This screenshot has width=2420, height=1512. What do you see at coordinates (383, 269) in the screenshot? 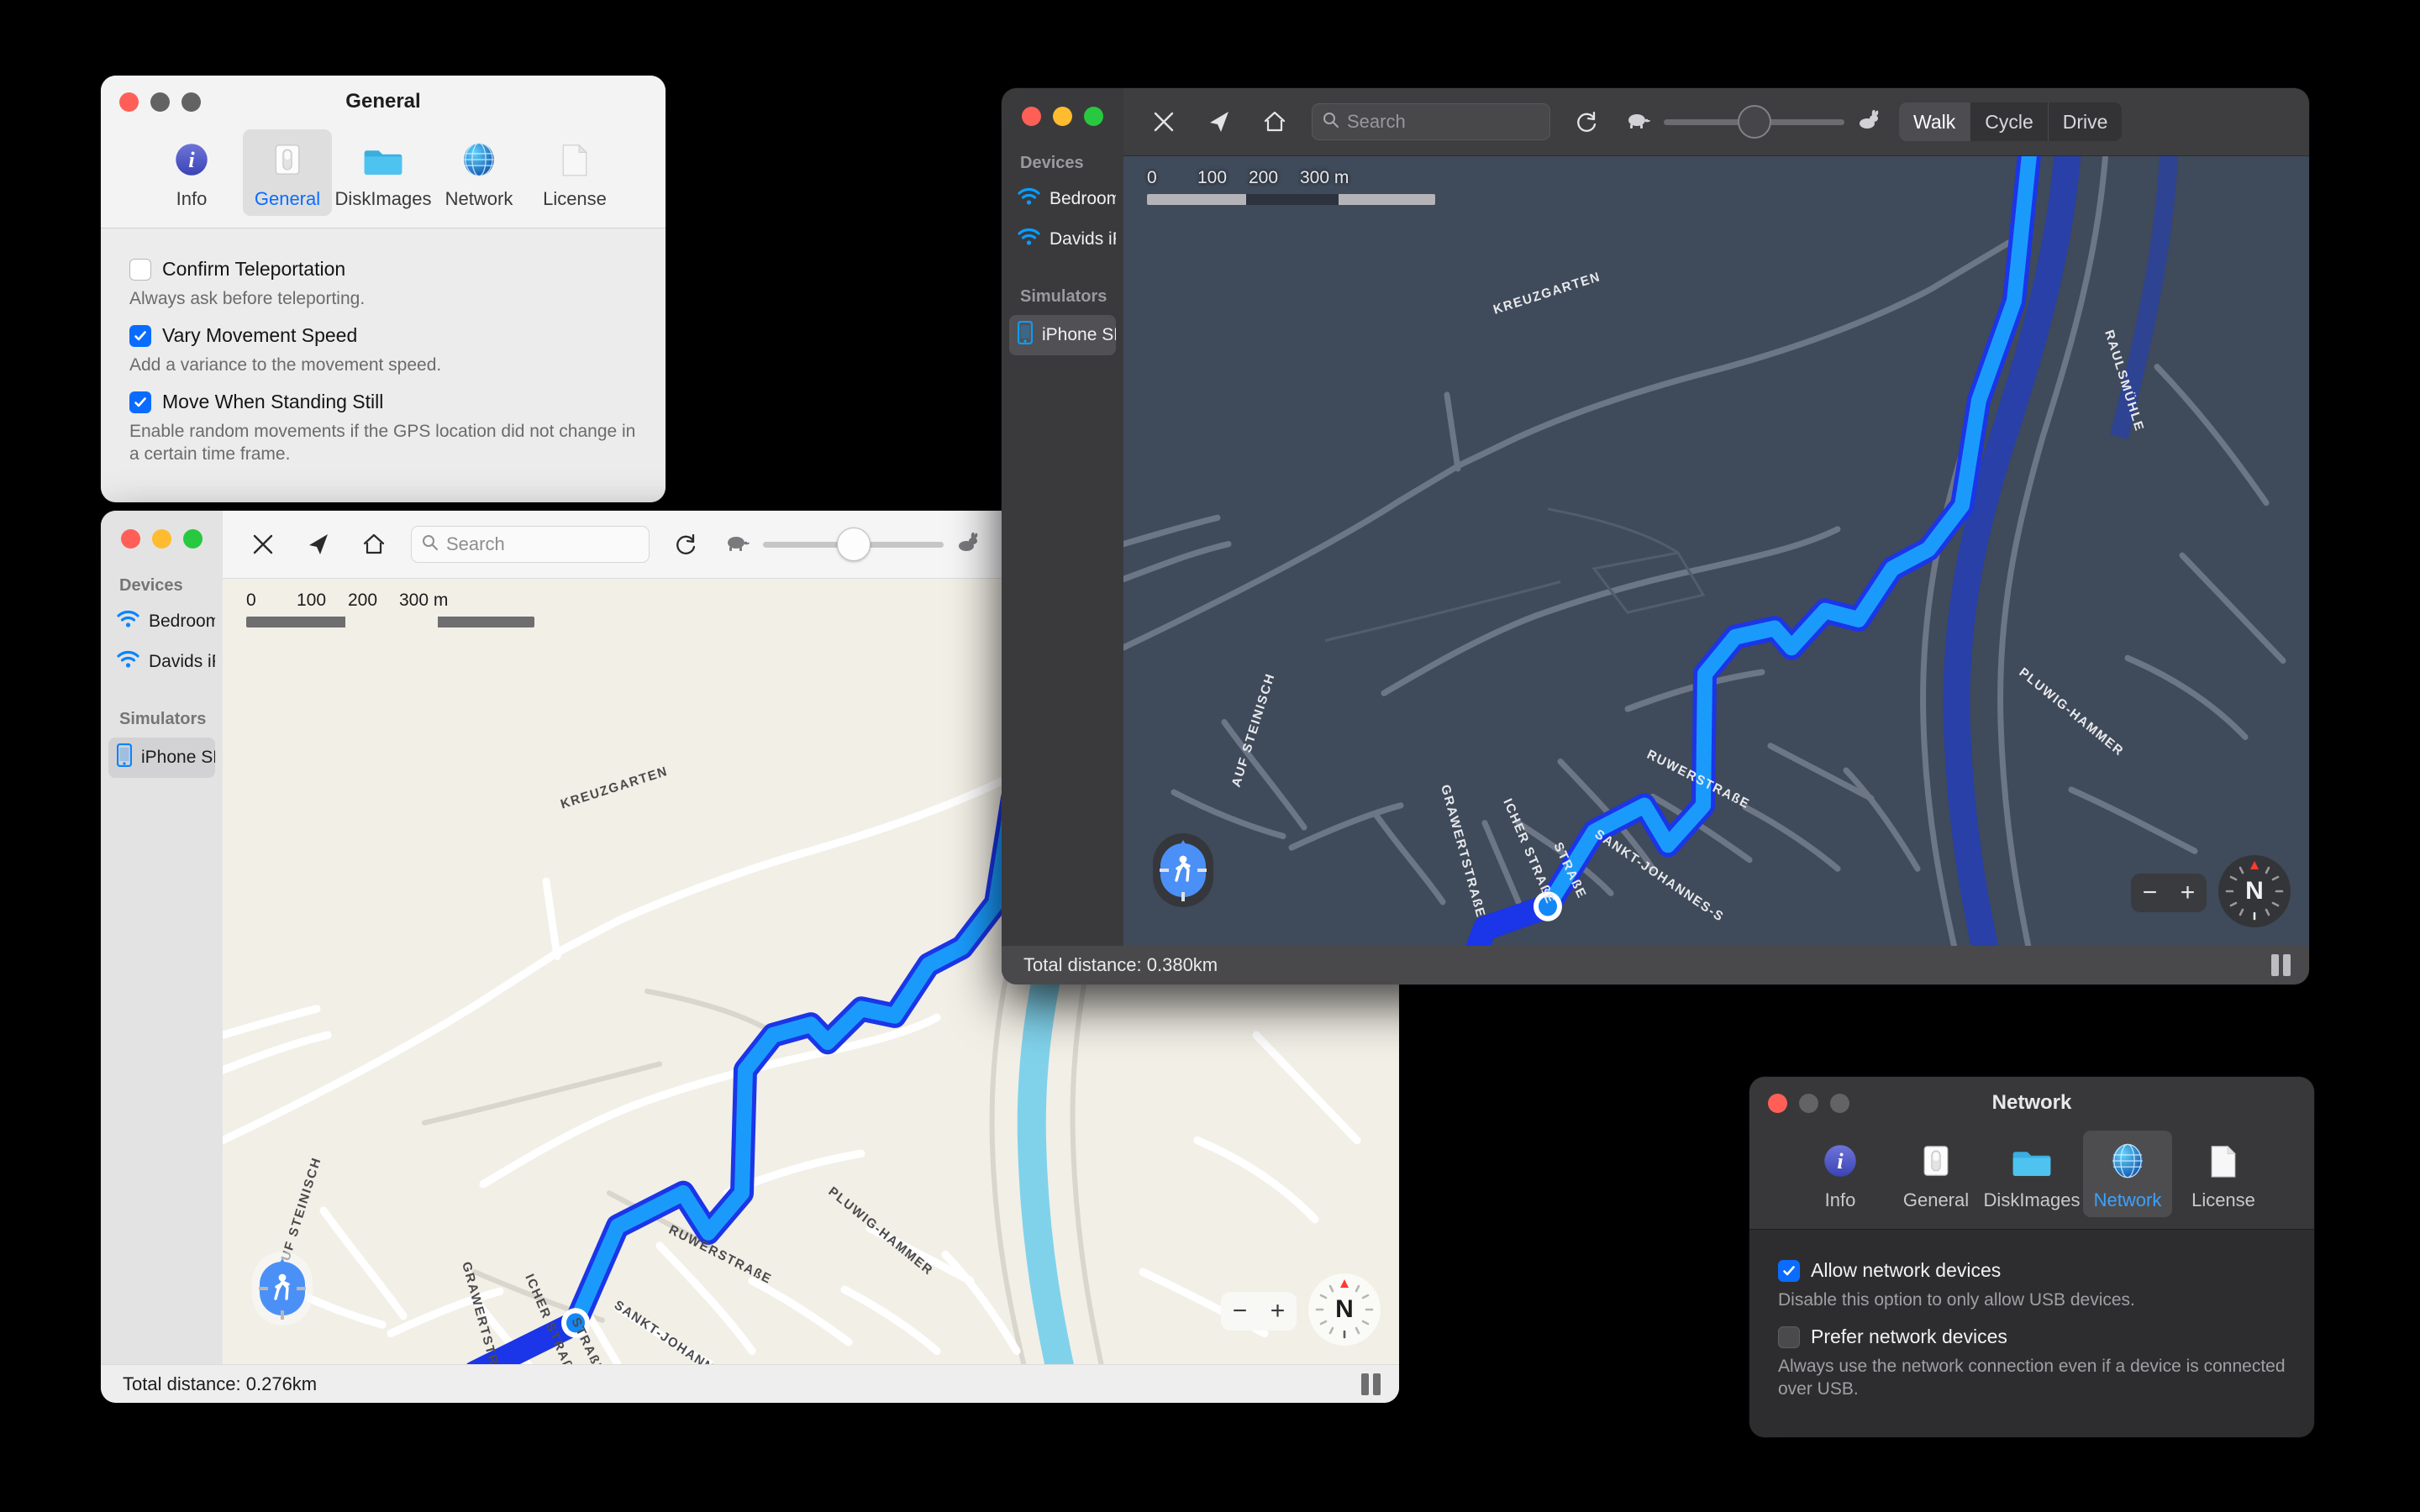
I see `option-row: Confirm Teleportation` at bounding box center [383, 269].